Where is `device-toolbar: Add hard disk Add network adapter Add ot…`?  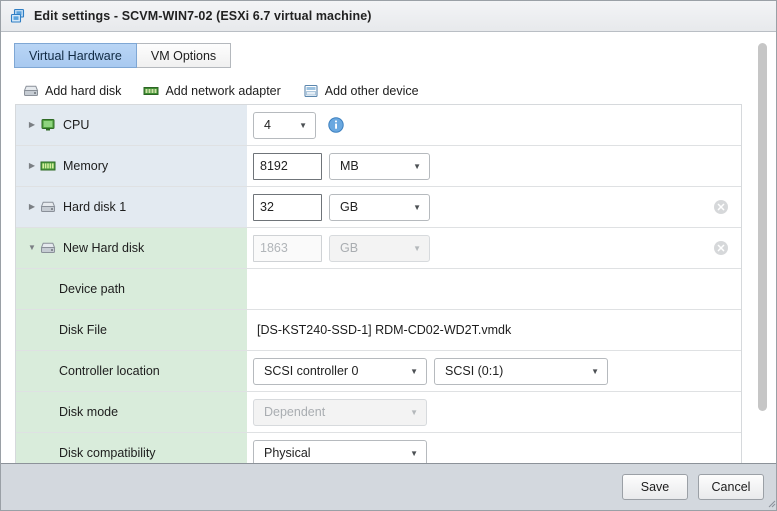 device-toolbar: Add hard disk Add network adapter Add ot… is located at coordinates (232, 91).